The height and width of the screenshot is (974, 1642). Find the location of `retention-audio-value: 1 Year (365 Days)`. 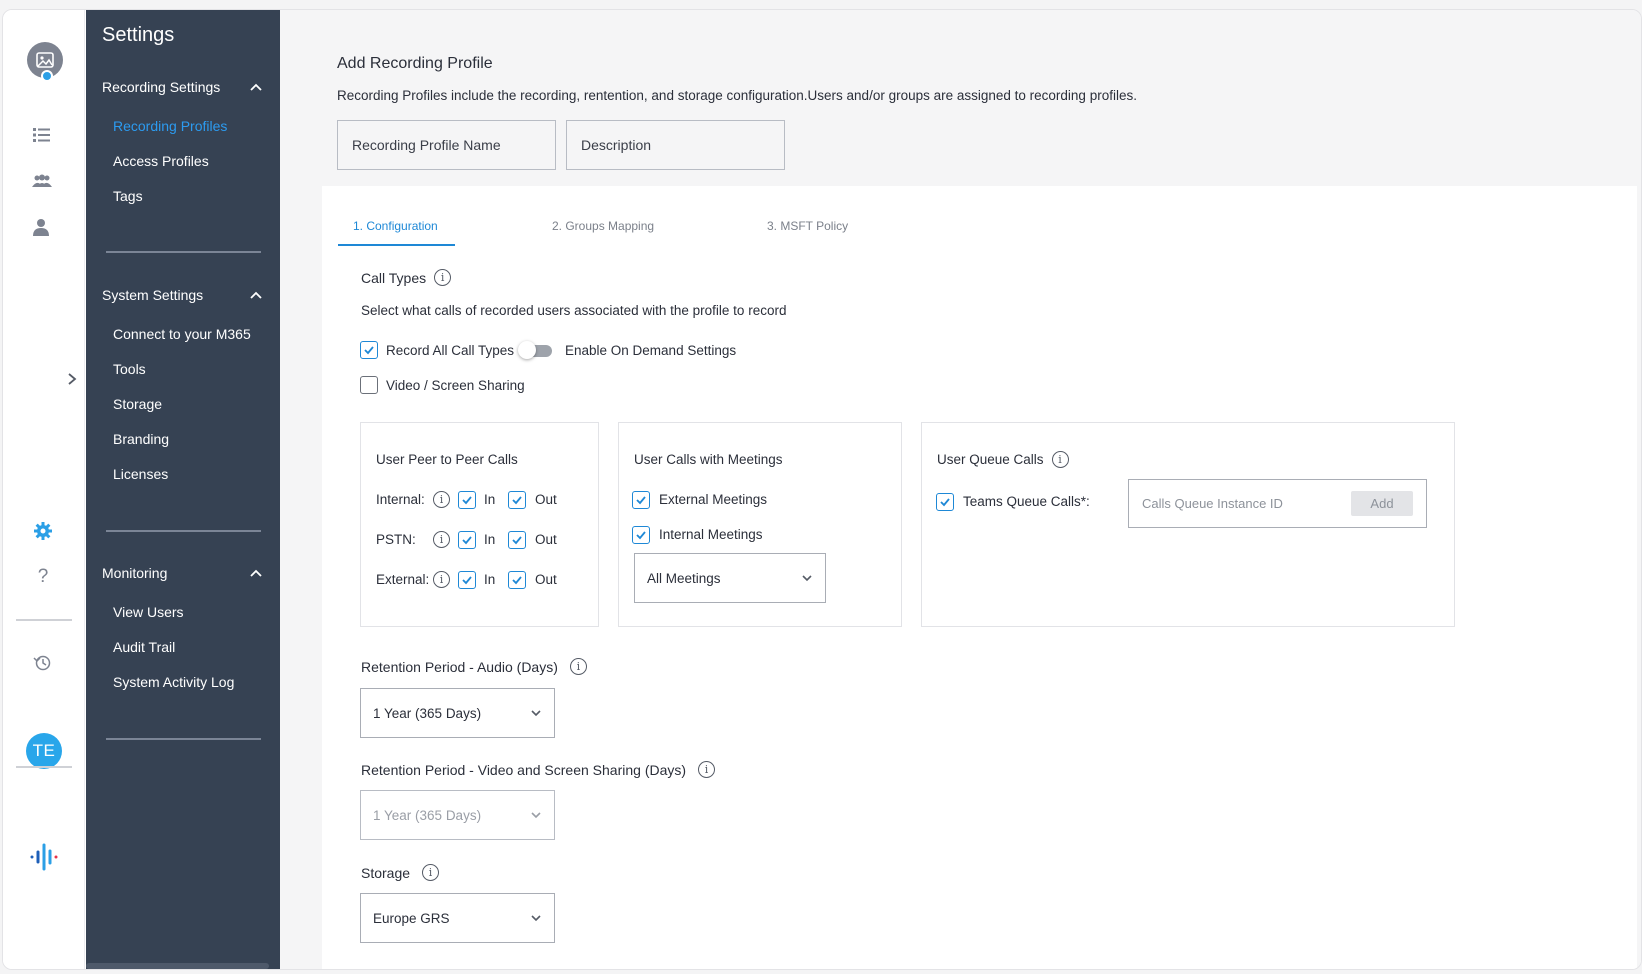

retention-audio-value: 1 Year (365 Days) is located at coordinates (427, 713).